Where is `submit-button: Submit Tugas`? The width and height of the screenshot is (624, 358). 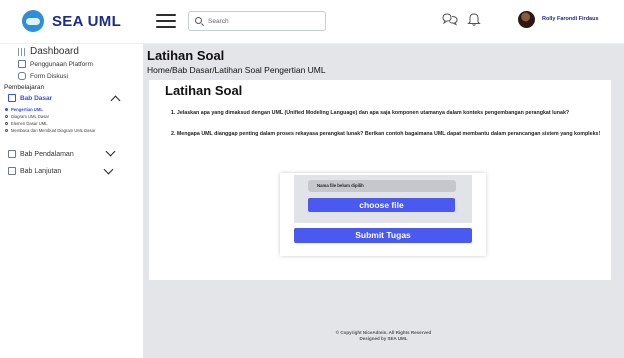
submit-button: Submit Tugas is located at coordinates (383, 235).